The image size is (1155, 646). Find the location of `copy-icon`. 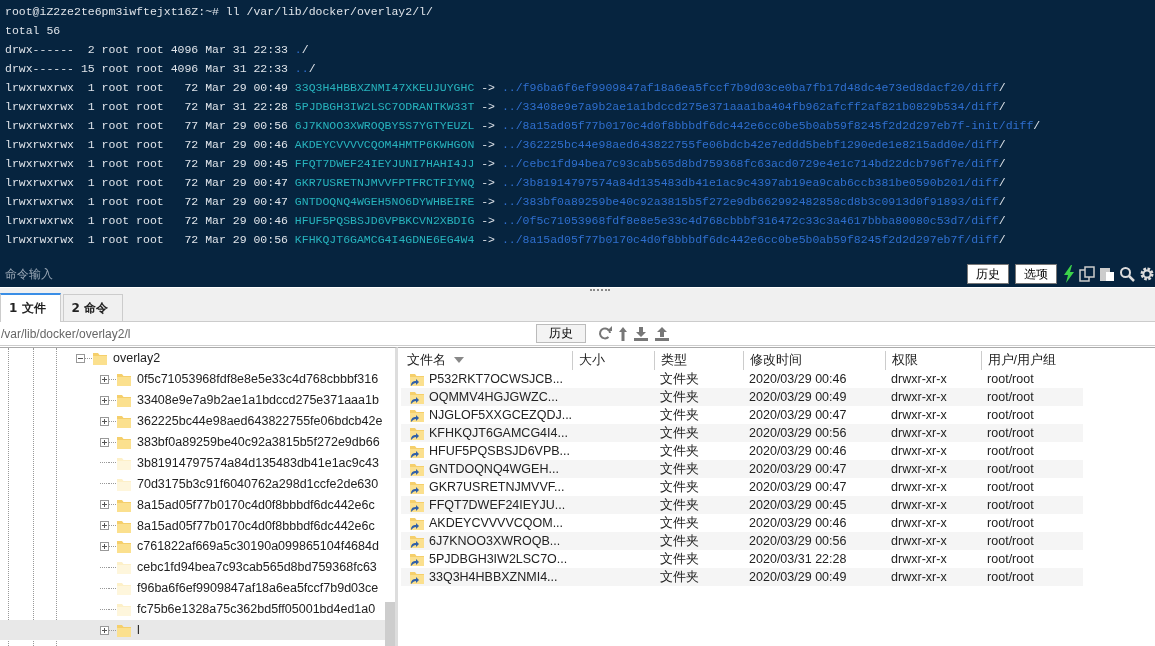

copy-icon is located at coordinates (1087, 273).